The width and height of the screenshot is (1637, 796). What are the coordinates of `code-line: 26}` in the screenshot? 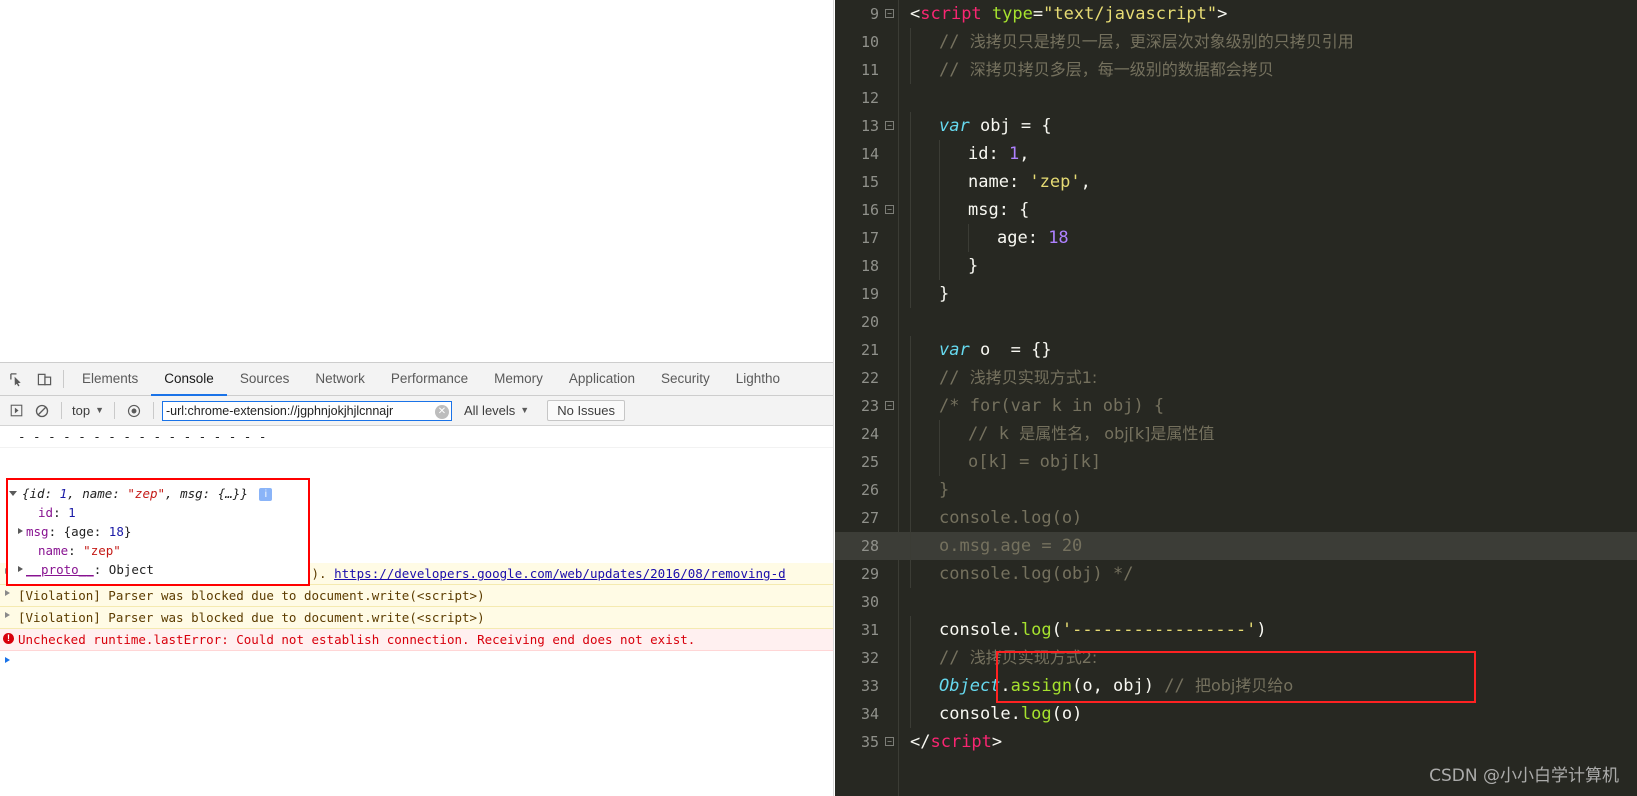 It's located at (1236, 490).